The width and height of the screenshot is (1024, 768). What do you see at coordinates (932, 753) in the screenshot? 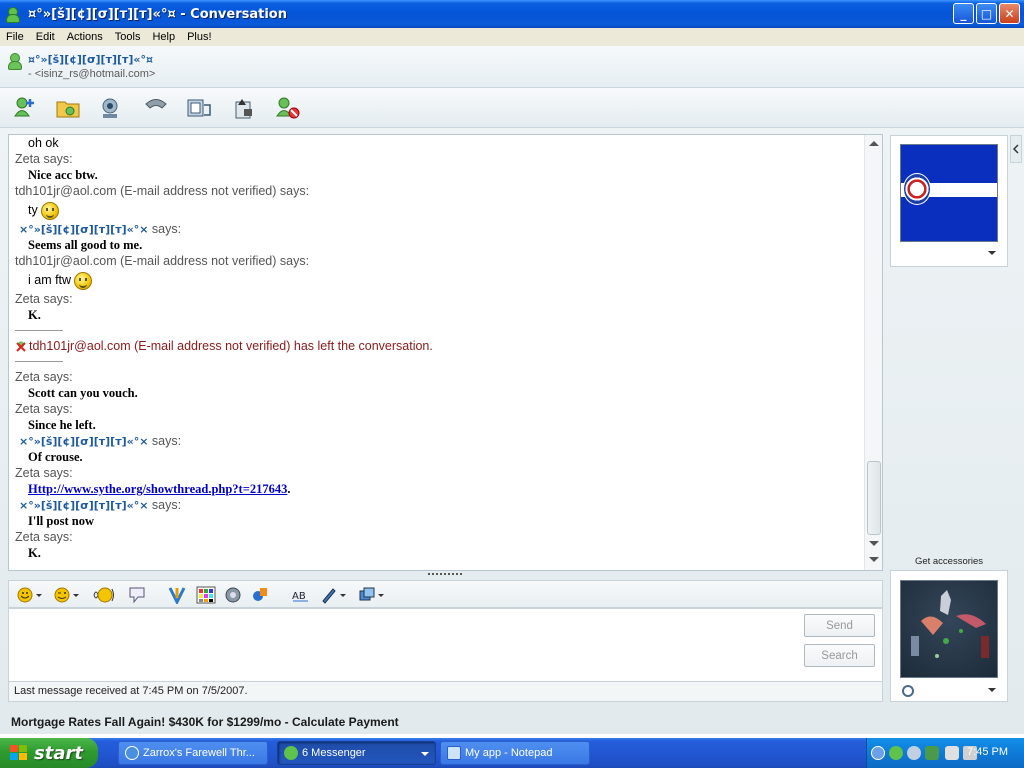
I see `security-icon` at bounding box center [932, 753].